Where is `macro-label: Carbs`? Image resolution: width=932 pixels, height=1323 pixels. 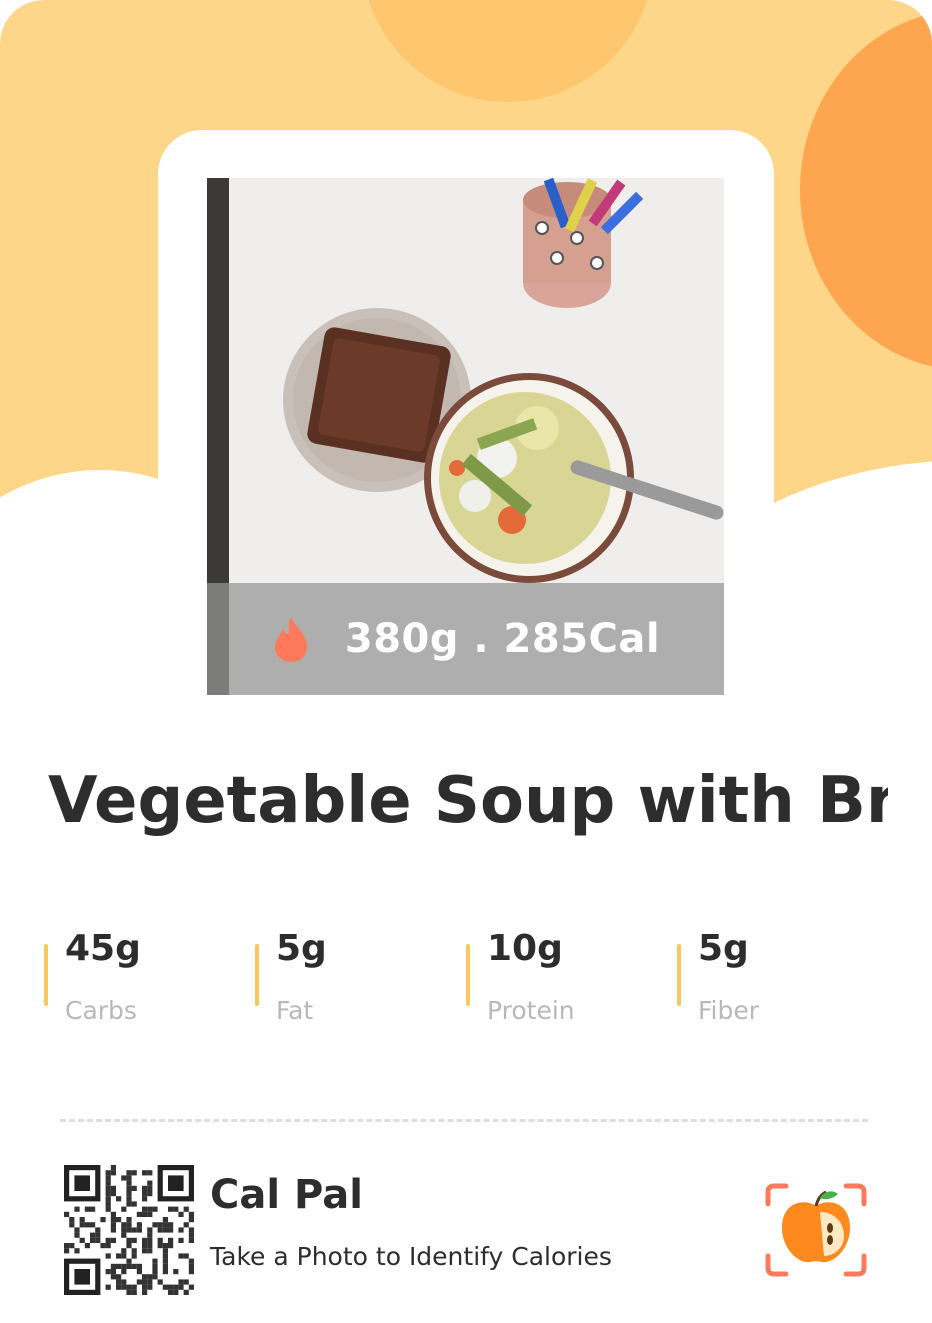
macro-label: Carbs is located at coordinates (101, 1010).